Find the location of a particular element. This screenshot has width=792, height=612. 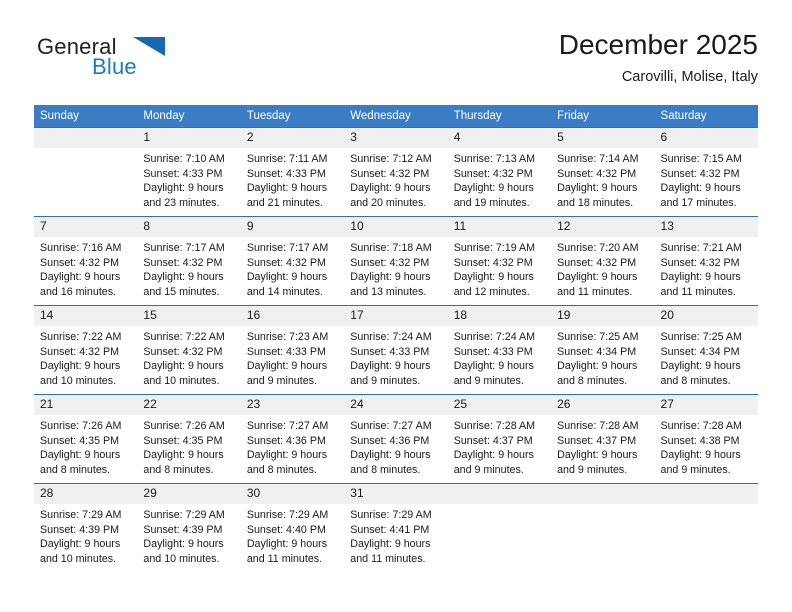

sunset-time: Sunset: 4:36 PM is located at coordinates (390, 440).